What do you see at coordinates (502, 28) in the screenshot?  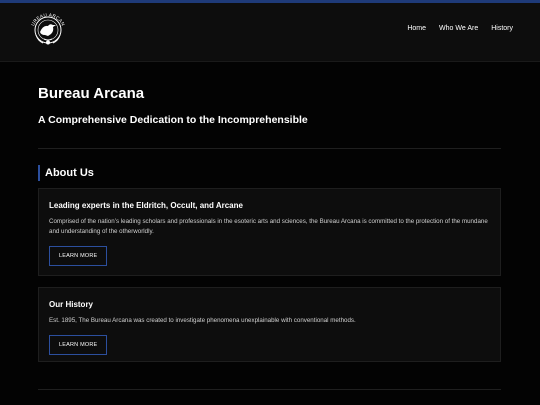 I see `nav-history: History` at bounding box center [502, 28].